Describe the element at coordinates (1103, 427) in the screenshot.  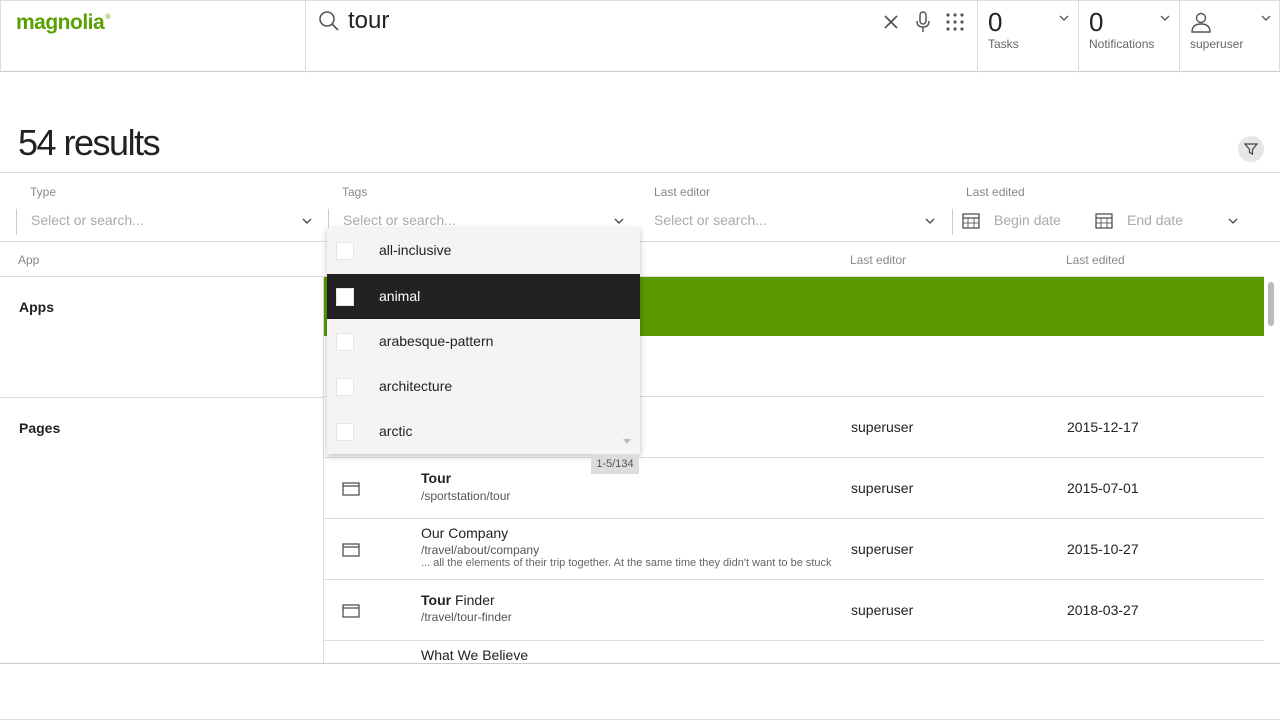
I see `row-last-edited: 2015-12-17` at that location.